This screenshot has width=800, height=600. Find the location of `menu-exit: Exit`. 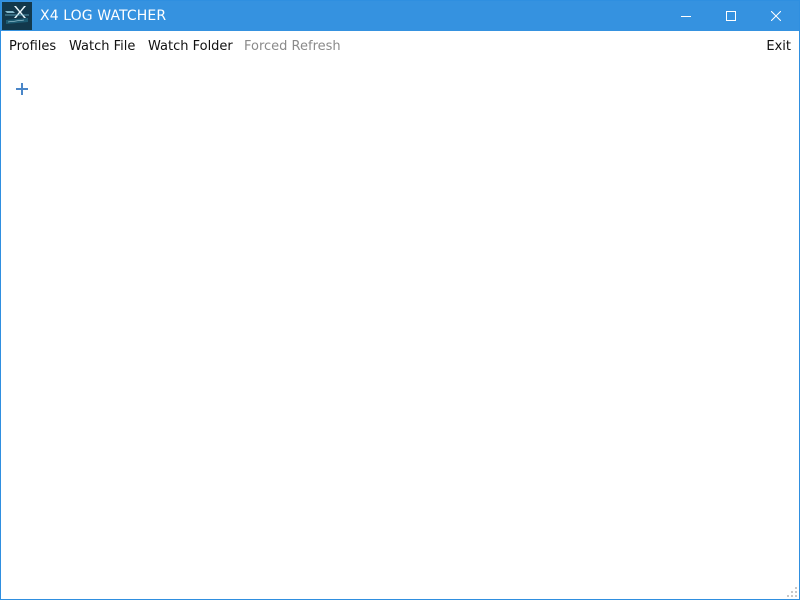

menu-exit: Exit is located at coordinates (778, 47).